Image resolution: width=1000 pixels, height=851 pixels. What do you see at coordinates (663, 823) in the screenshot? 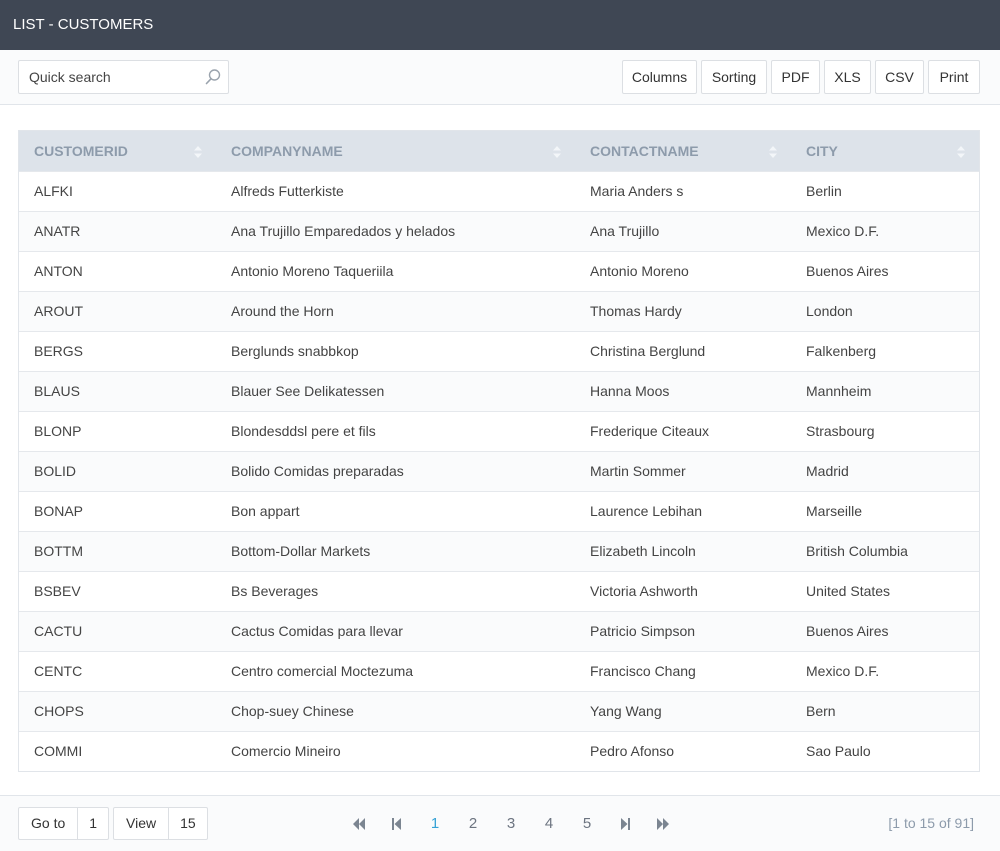
I see `last-page-button` at bounding box center [663, 823].